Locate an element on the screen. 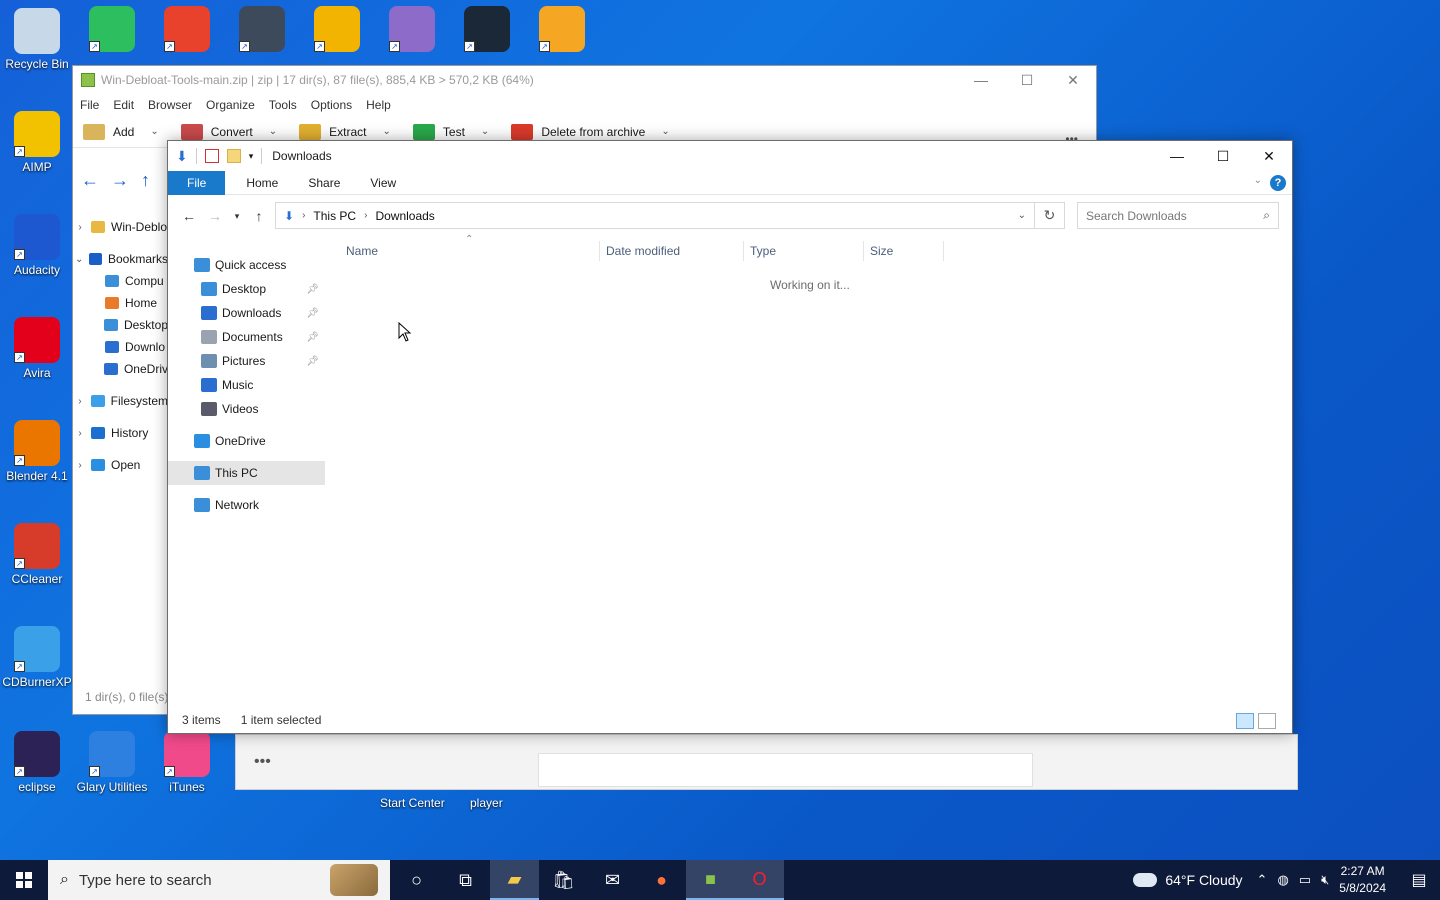 Image resolution: width=1440 pixels, height=900 pixels. nav-item-desktop: Desktop 📌︎ is located at coordinates (246, 289).